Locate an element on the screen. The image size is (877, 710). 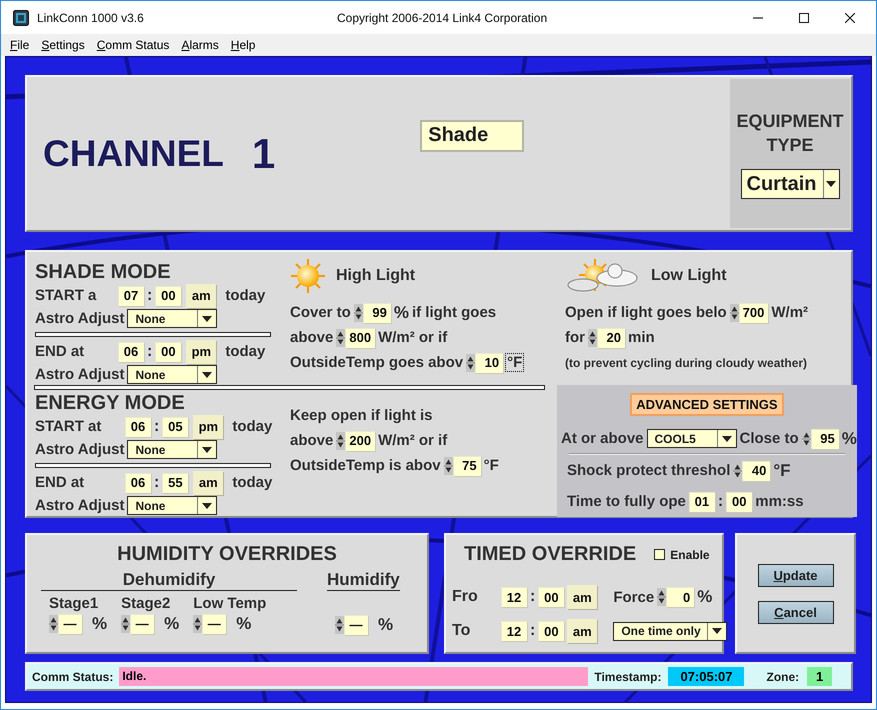
sun-icon is located at coordinates (308, 276).